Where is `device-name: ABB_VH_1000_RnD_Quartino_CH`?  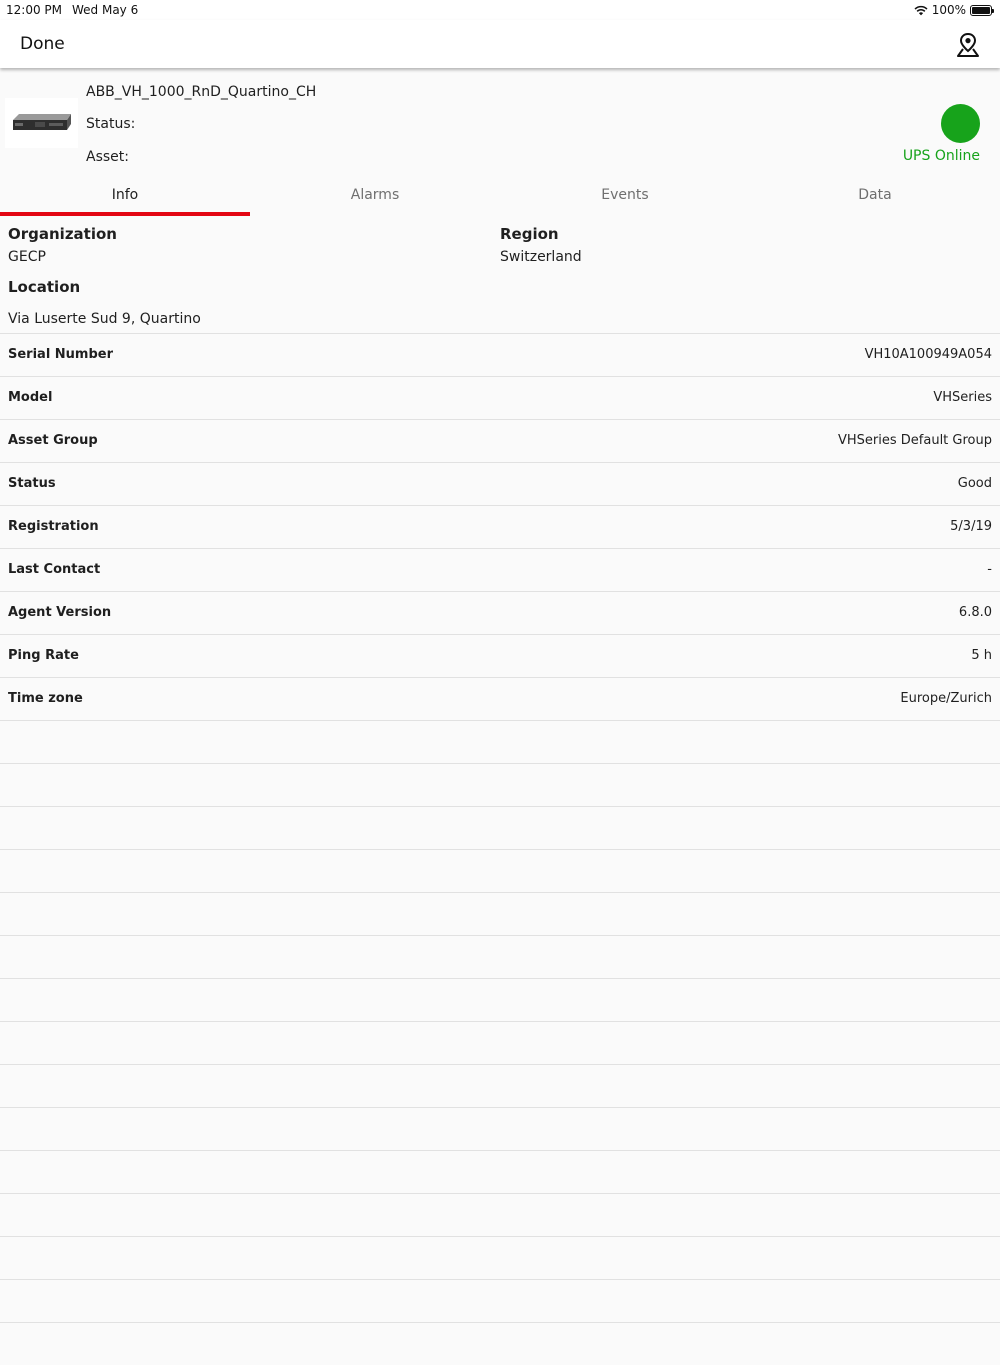
device-name: ABB_VH_1000_RnD_Quartino_CH is located at coordinates (201, 92).